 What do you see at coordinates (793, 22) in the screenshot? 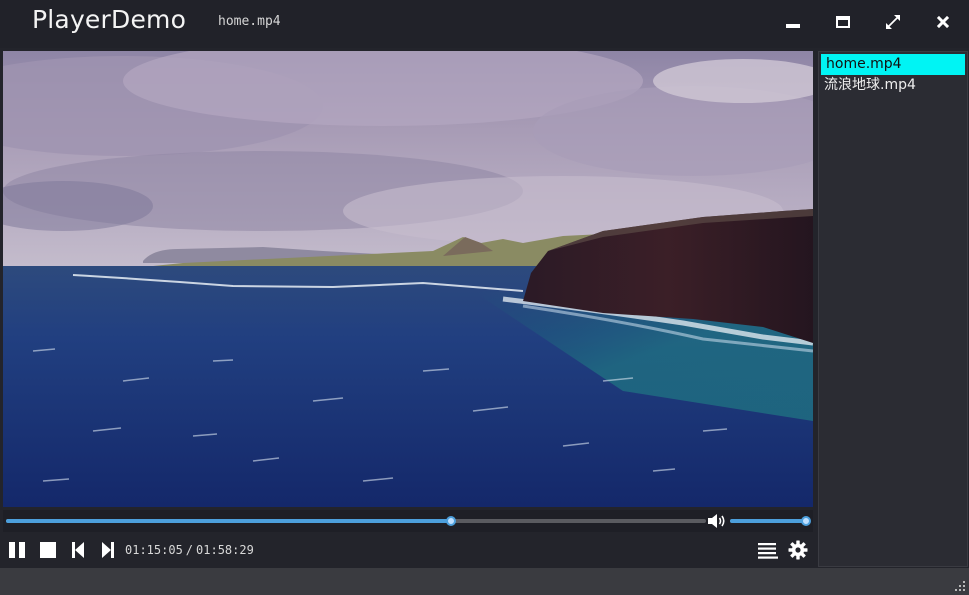
I see `minimize-button` at bounding box center [793, 22].